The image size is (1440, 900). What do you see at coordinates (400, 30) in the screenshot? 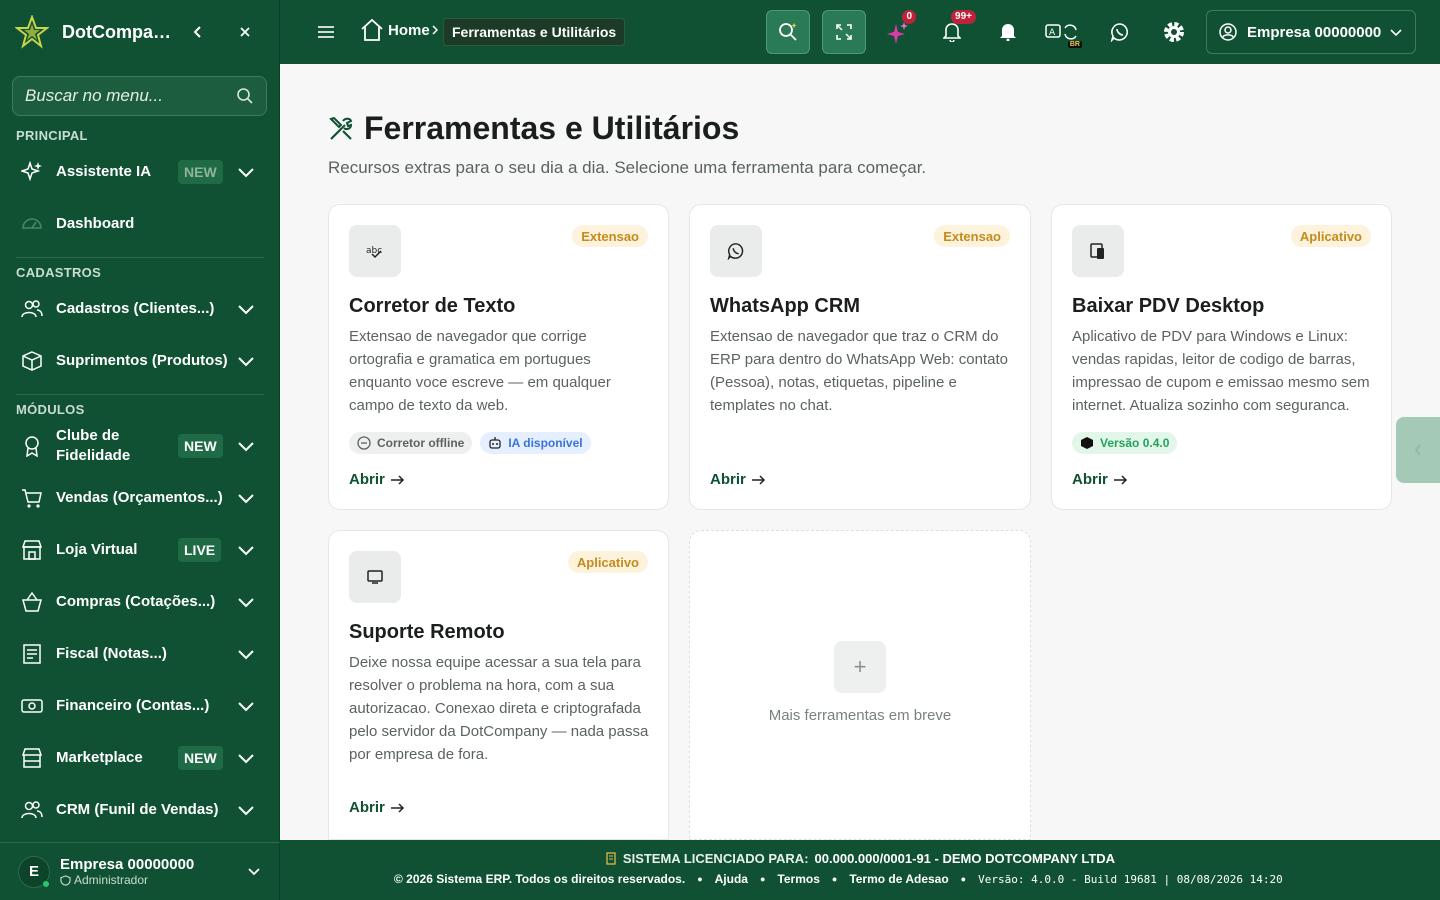
I see `breadcrumb-home: Home` at bounding box center [400, 30].